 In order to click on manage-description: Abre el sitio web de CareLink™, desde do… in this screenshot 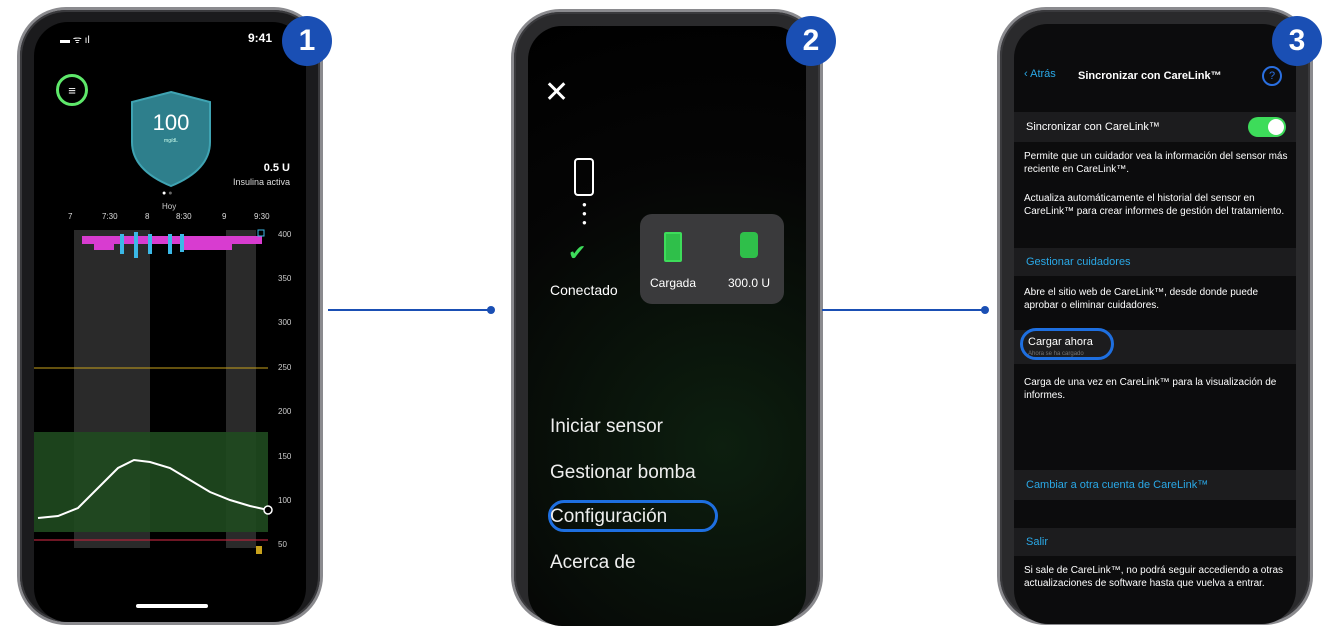, I will do `click(1141, 299)`.